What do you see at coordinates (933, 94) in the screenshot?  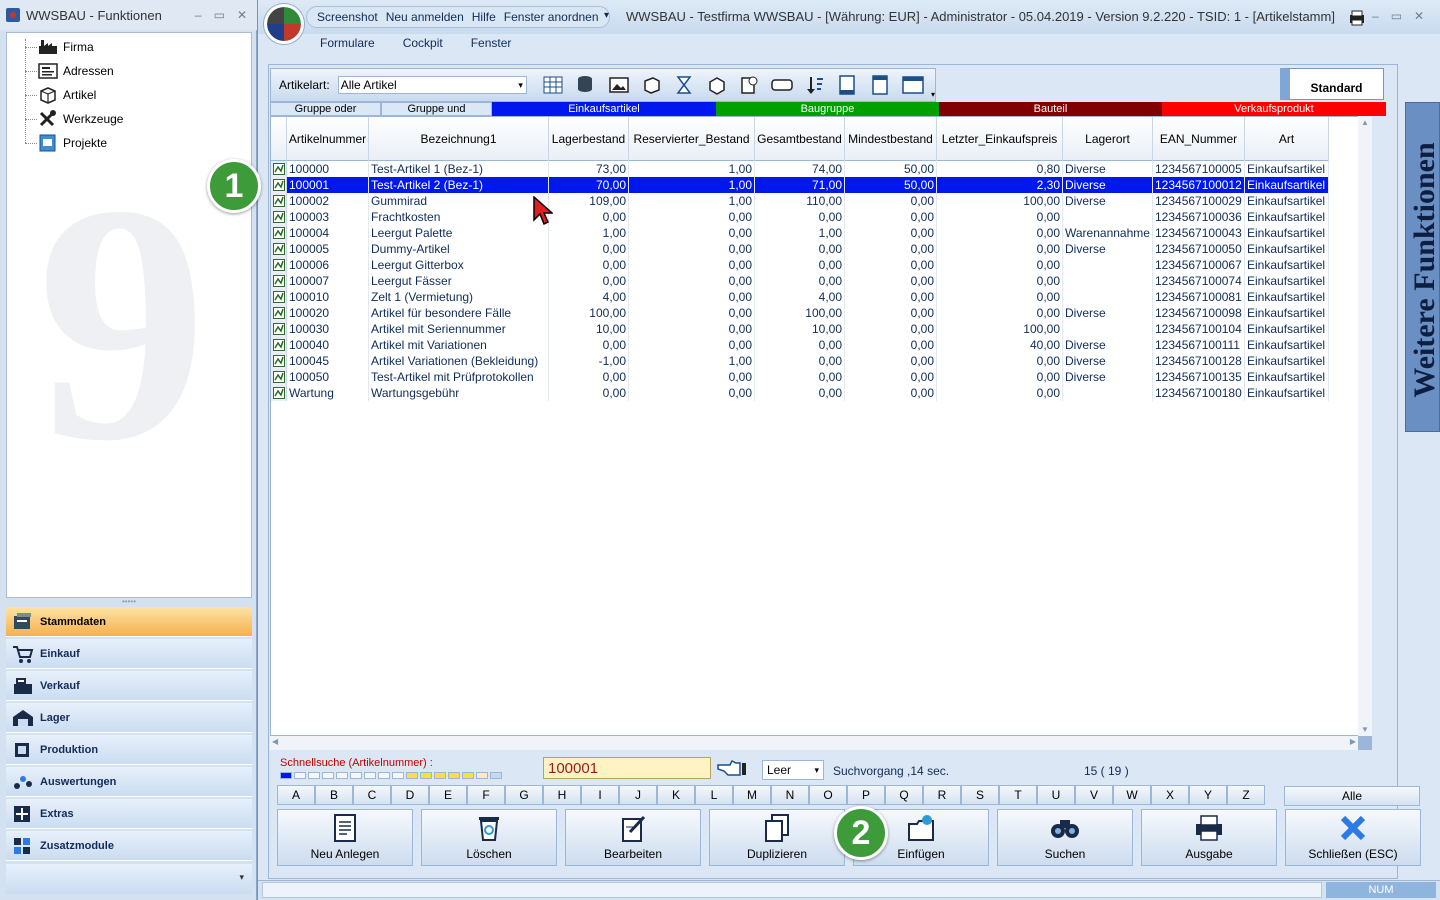 I see `toolbar-overflow-icon: ▾` at bounding box center [933, 94].